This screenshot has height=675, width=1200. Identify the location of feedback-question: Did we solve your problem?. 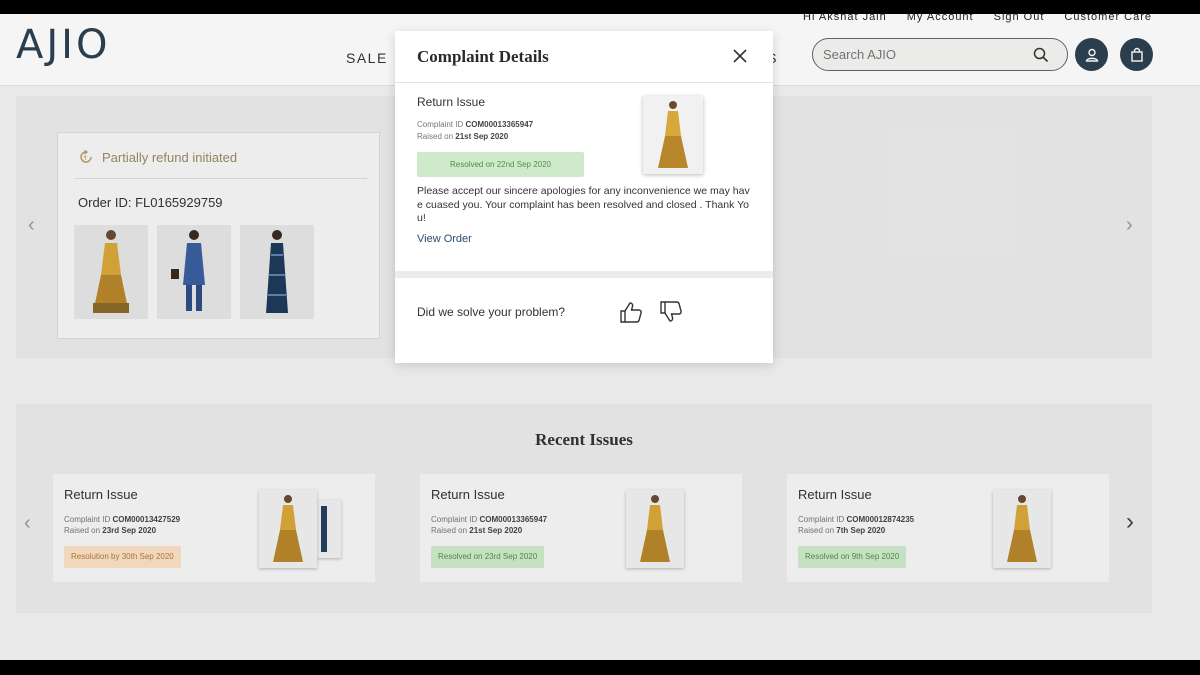
(491, 312).